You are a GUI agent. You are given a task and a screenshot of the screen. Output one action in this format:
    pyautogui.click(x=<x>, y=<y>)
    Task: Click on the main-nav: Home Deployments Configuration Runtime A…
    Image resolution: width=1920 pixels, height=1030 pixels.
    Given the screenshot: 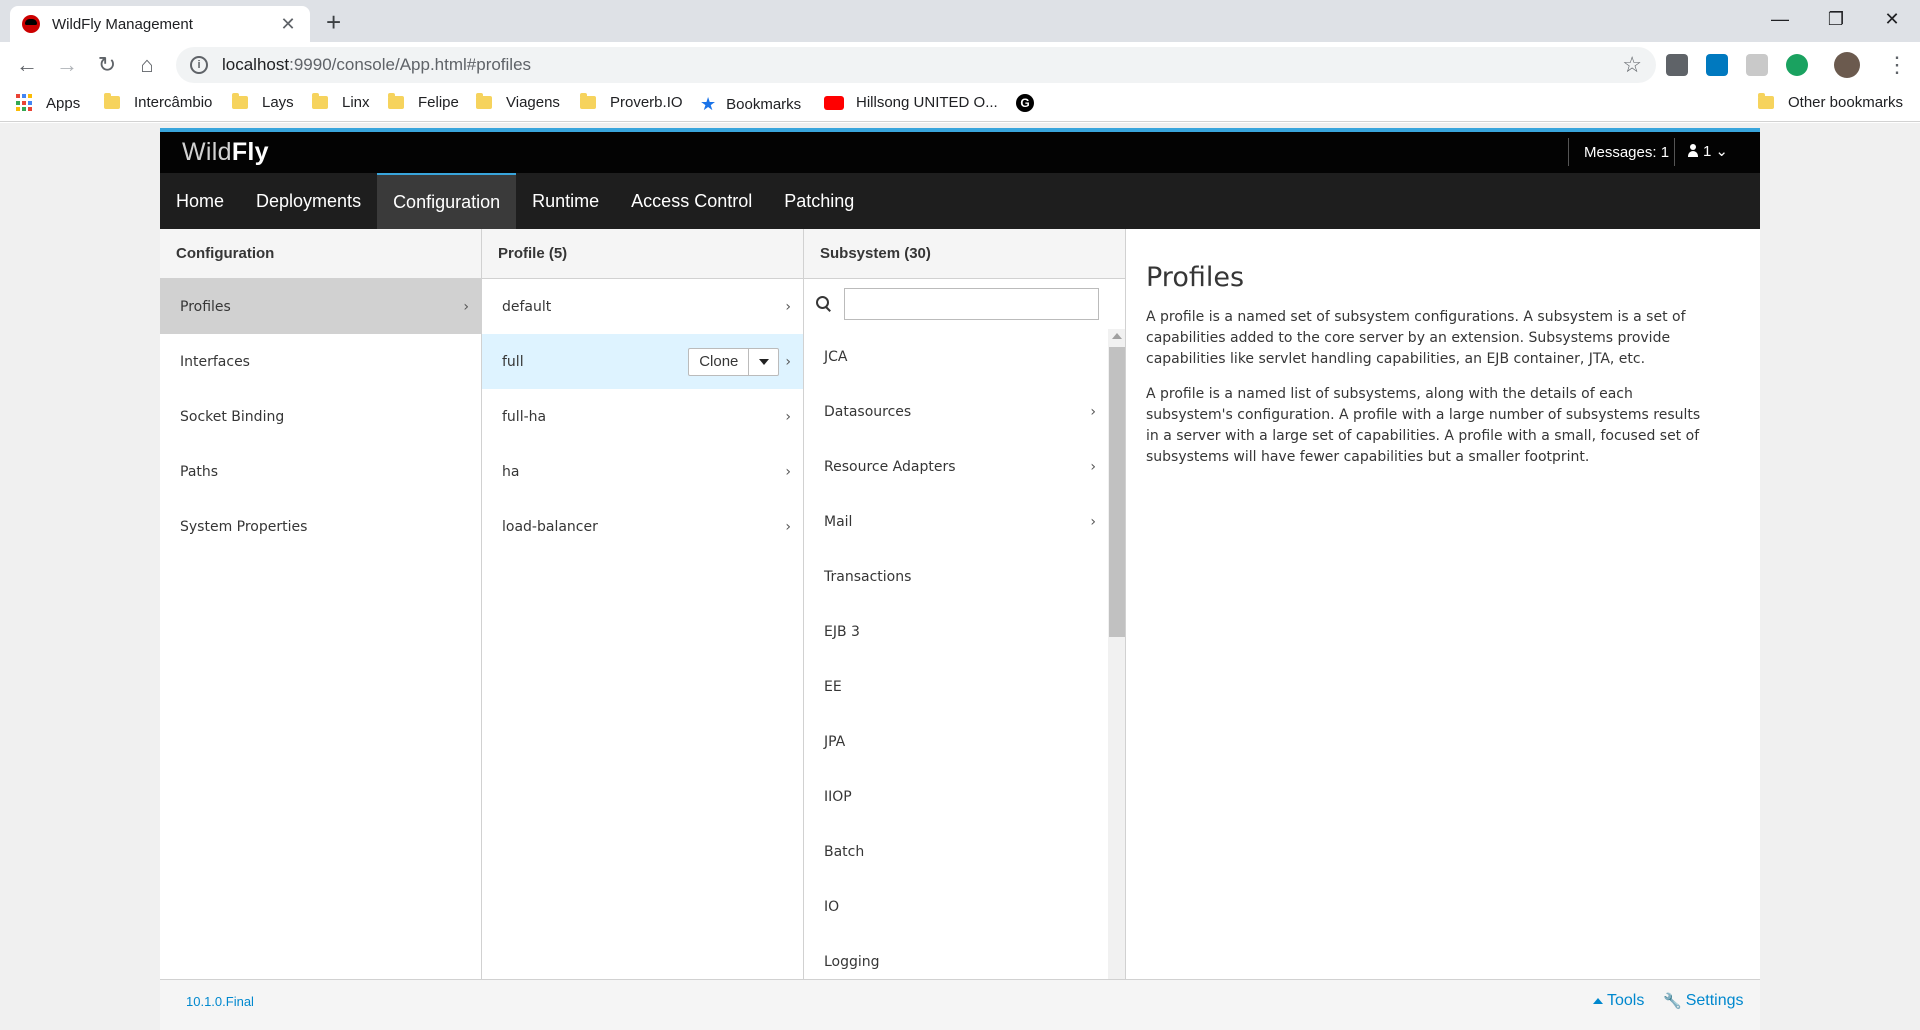 What is the action you would take?
    pyautogui.click(x=960, y=201)
    